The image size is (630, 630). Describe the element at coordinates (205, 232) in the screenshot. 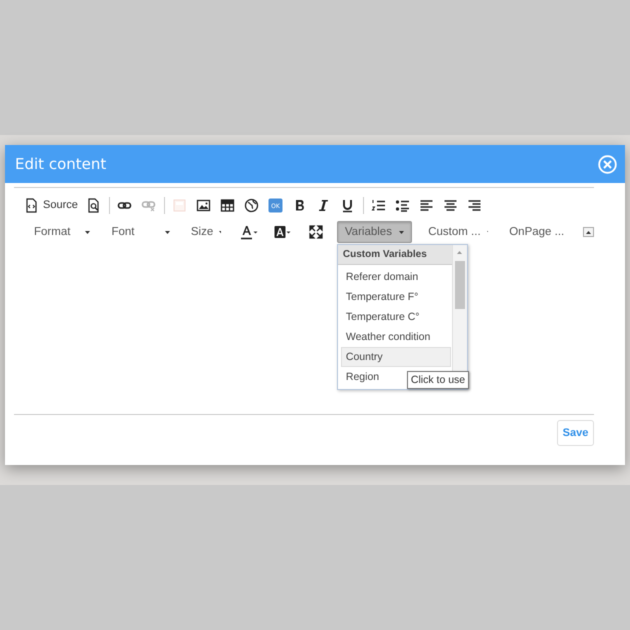

I see `dropdown-button: Size` at that location.